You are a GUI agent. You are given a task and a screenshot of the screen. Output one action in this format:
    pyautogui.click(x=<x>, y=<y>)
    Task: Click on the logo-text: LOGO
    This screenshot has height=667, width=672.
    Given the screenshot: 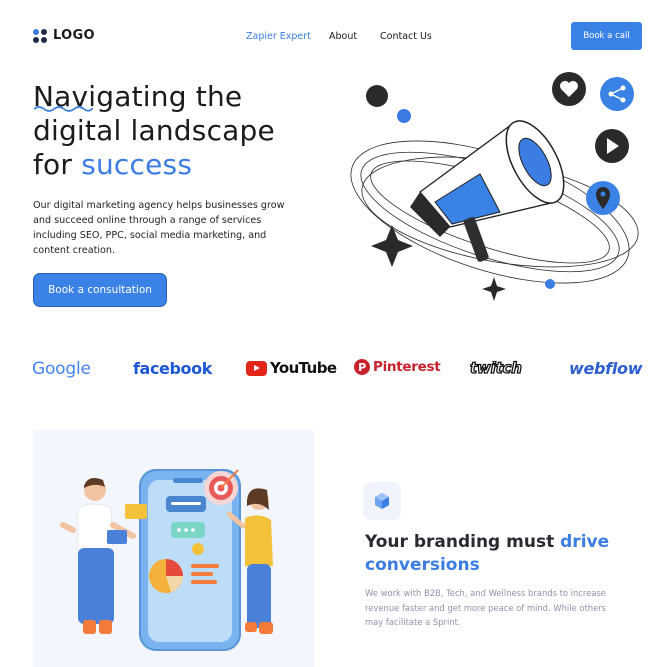 What is the action you would take?
    pyautogui.click(x=74, y=35)
    